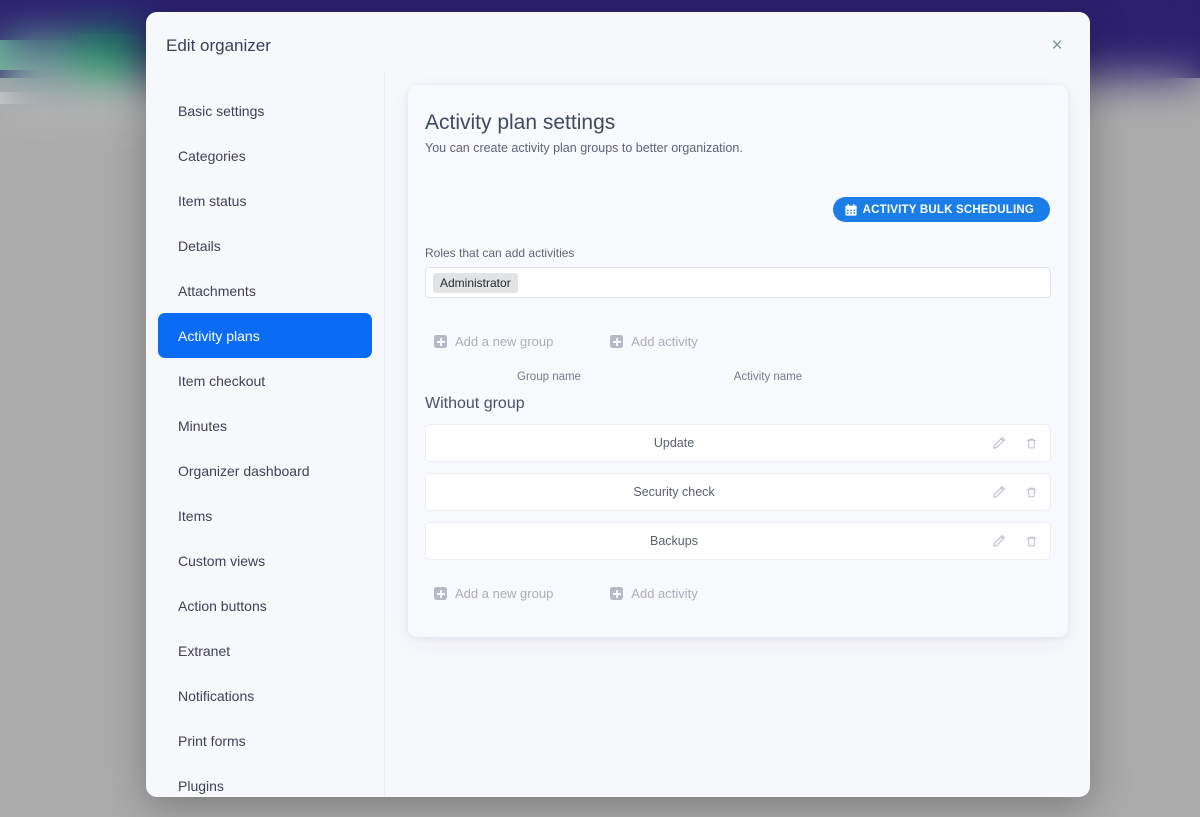  I want to click on add-new-group-button-bottom: Add a new group, so click(493, 593).